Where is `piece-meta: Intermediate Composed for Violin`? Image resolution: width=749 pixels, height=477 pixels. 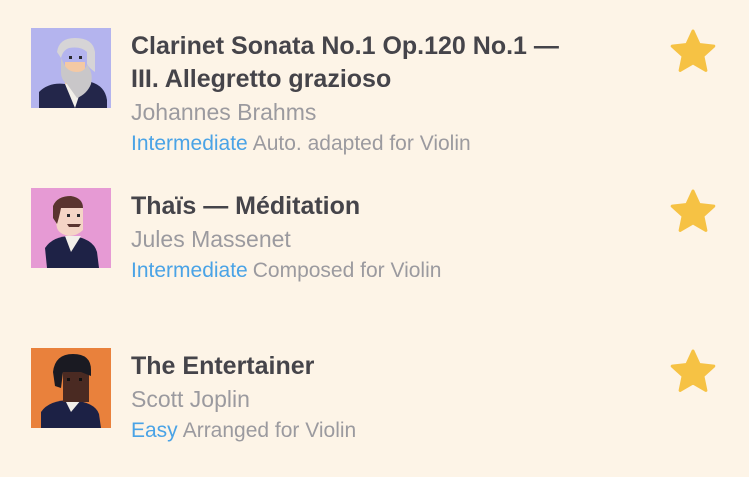
piece-meta: Intermediate Composed for Violin is located at coordinates (381, 271).